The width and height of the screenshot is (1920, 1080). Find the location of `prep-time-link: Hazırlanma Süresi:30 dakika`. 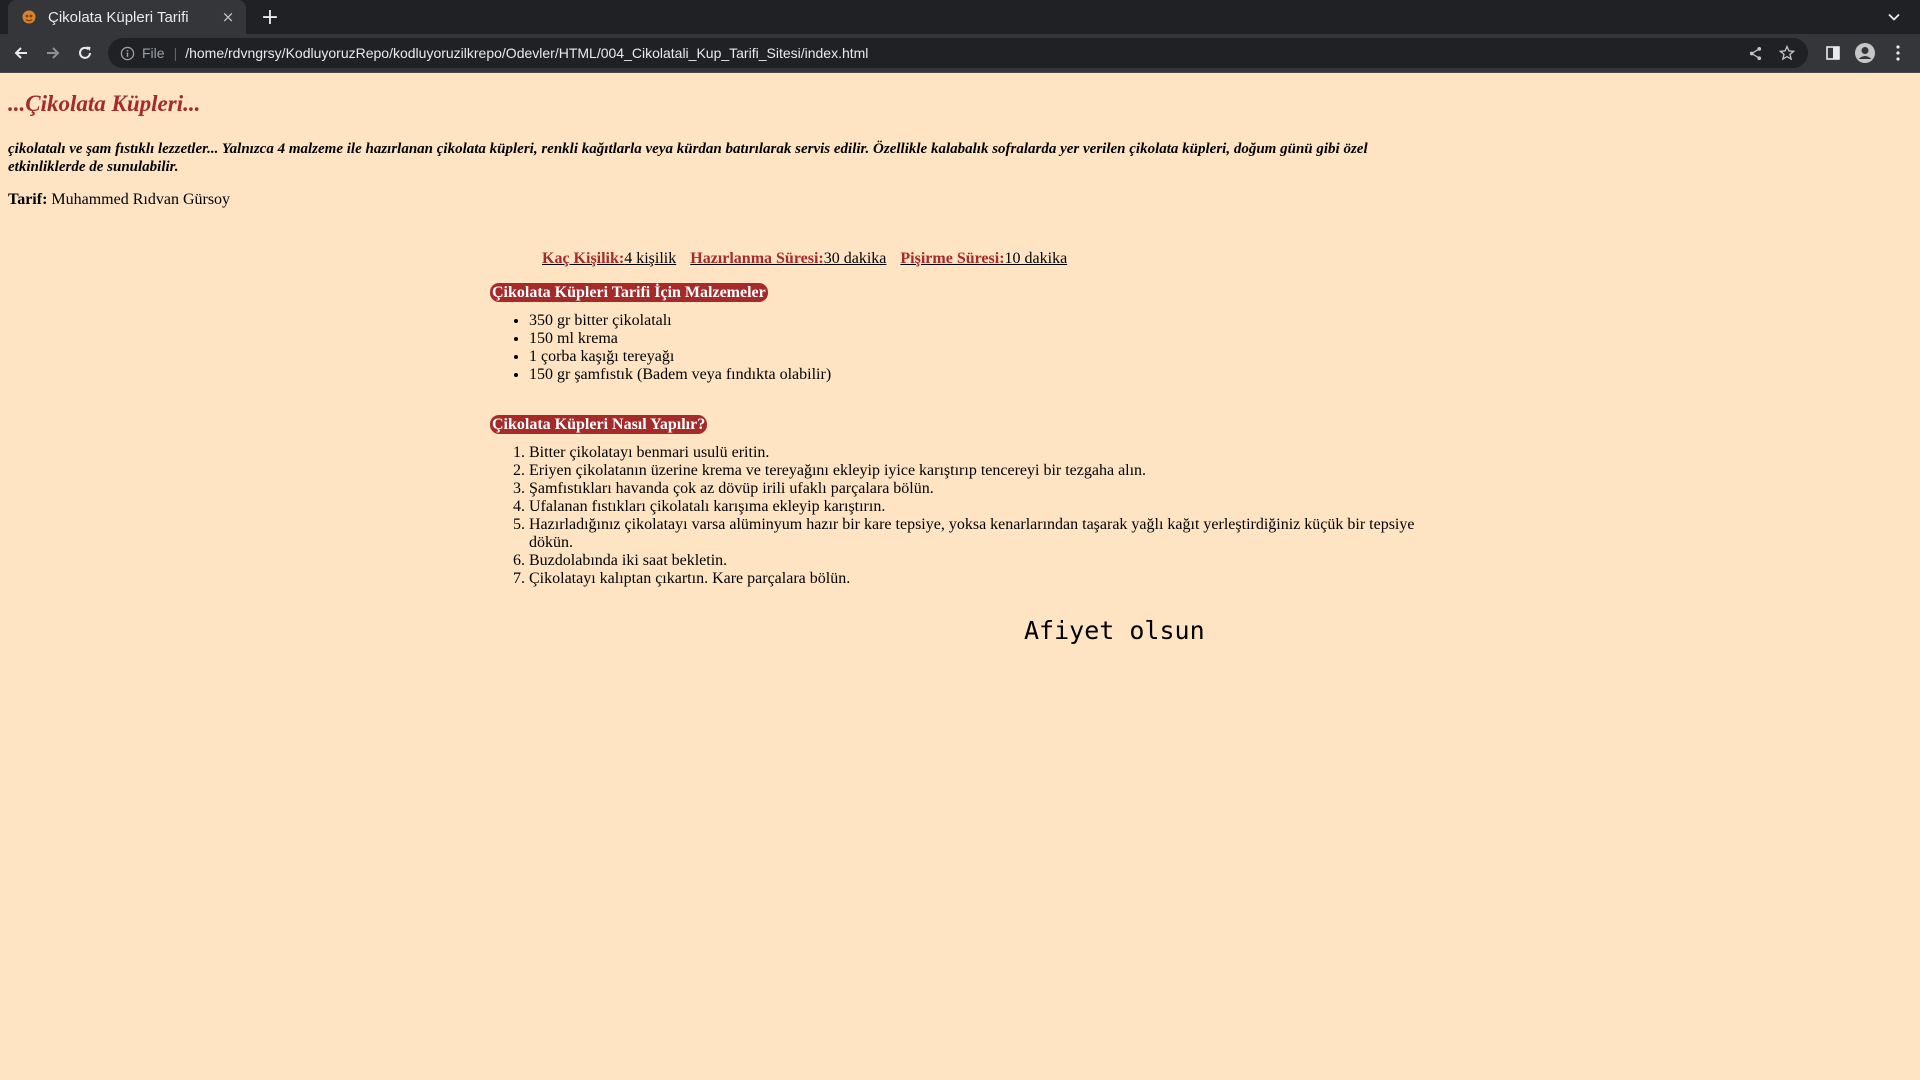

prep-time-link: Hazırlanma Süresi:30 dakika is located at coordinates (788, 258).